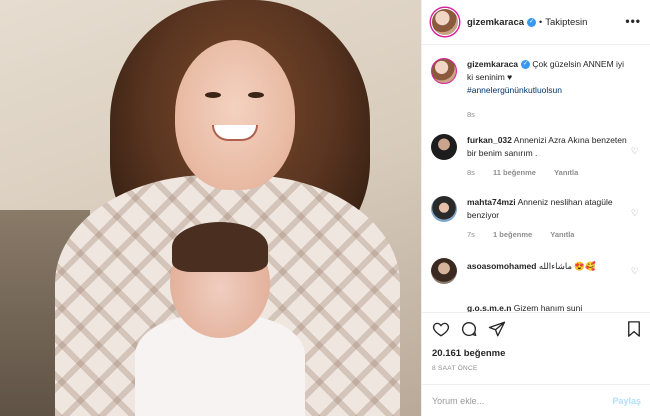 This screenshot has height=416, width=650. I want to click on comment-username: g.o.s.m.e.n, so click(489, 307).